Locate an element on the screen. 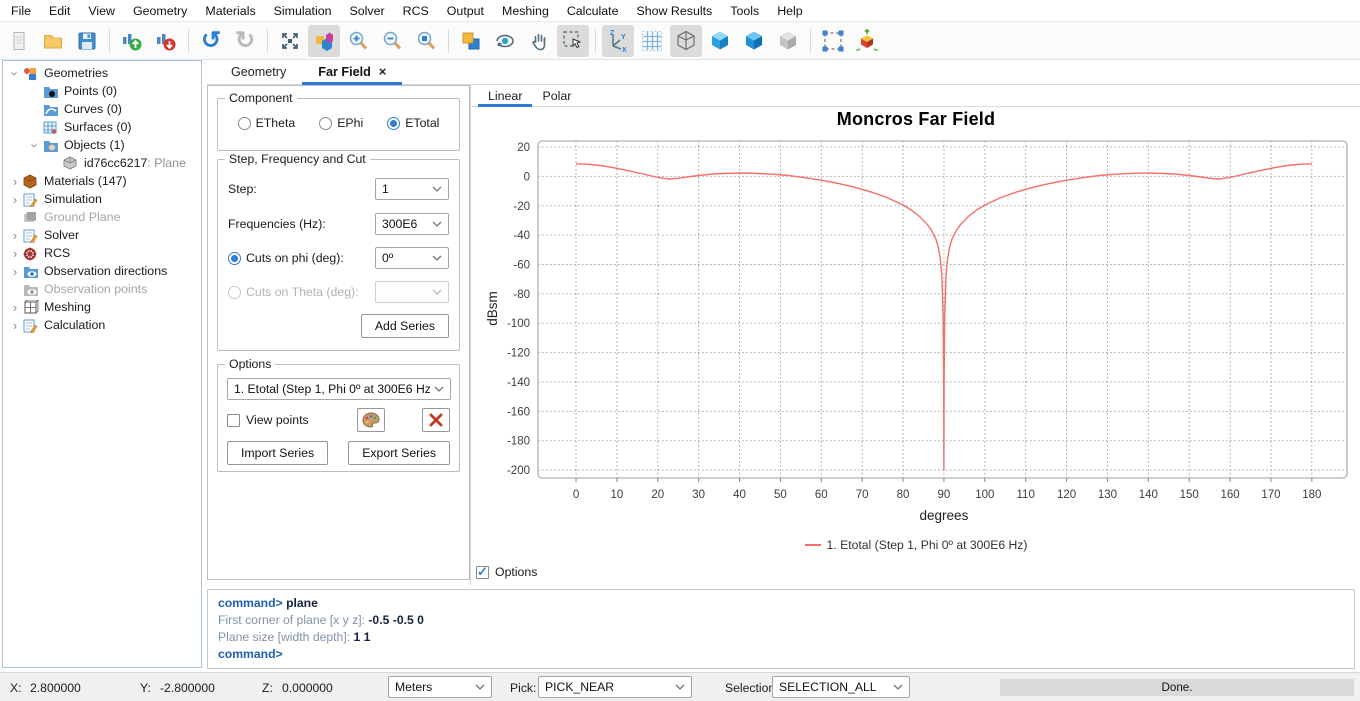  component-radio-etheta: ETheta is located at coordinates (266, 123).